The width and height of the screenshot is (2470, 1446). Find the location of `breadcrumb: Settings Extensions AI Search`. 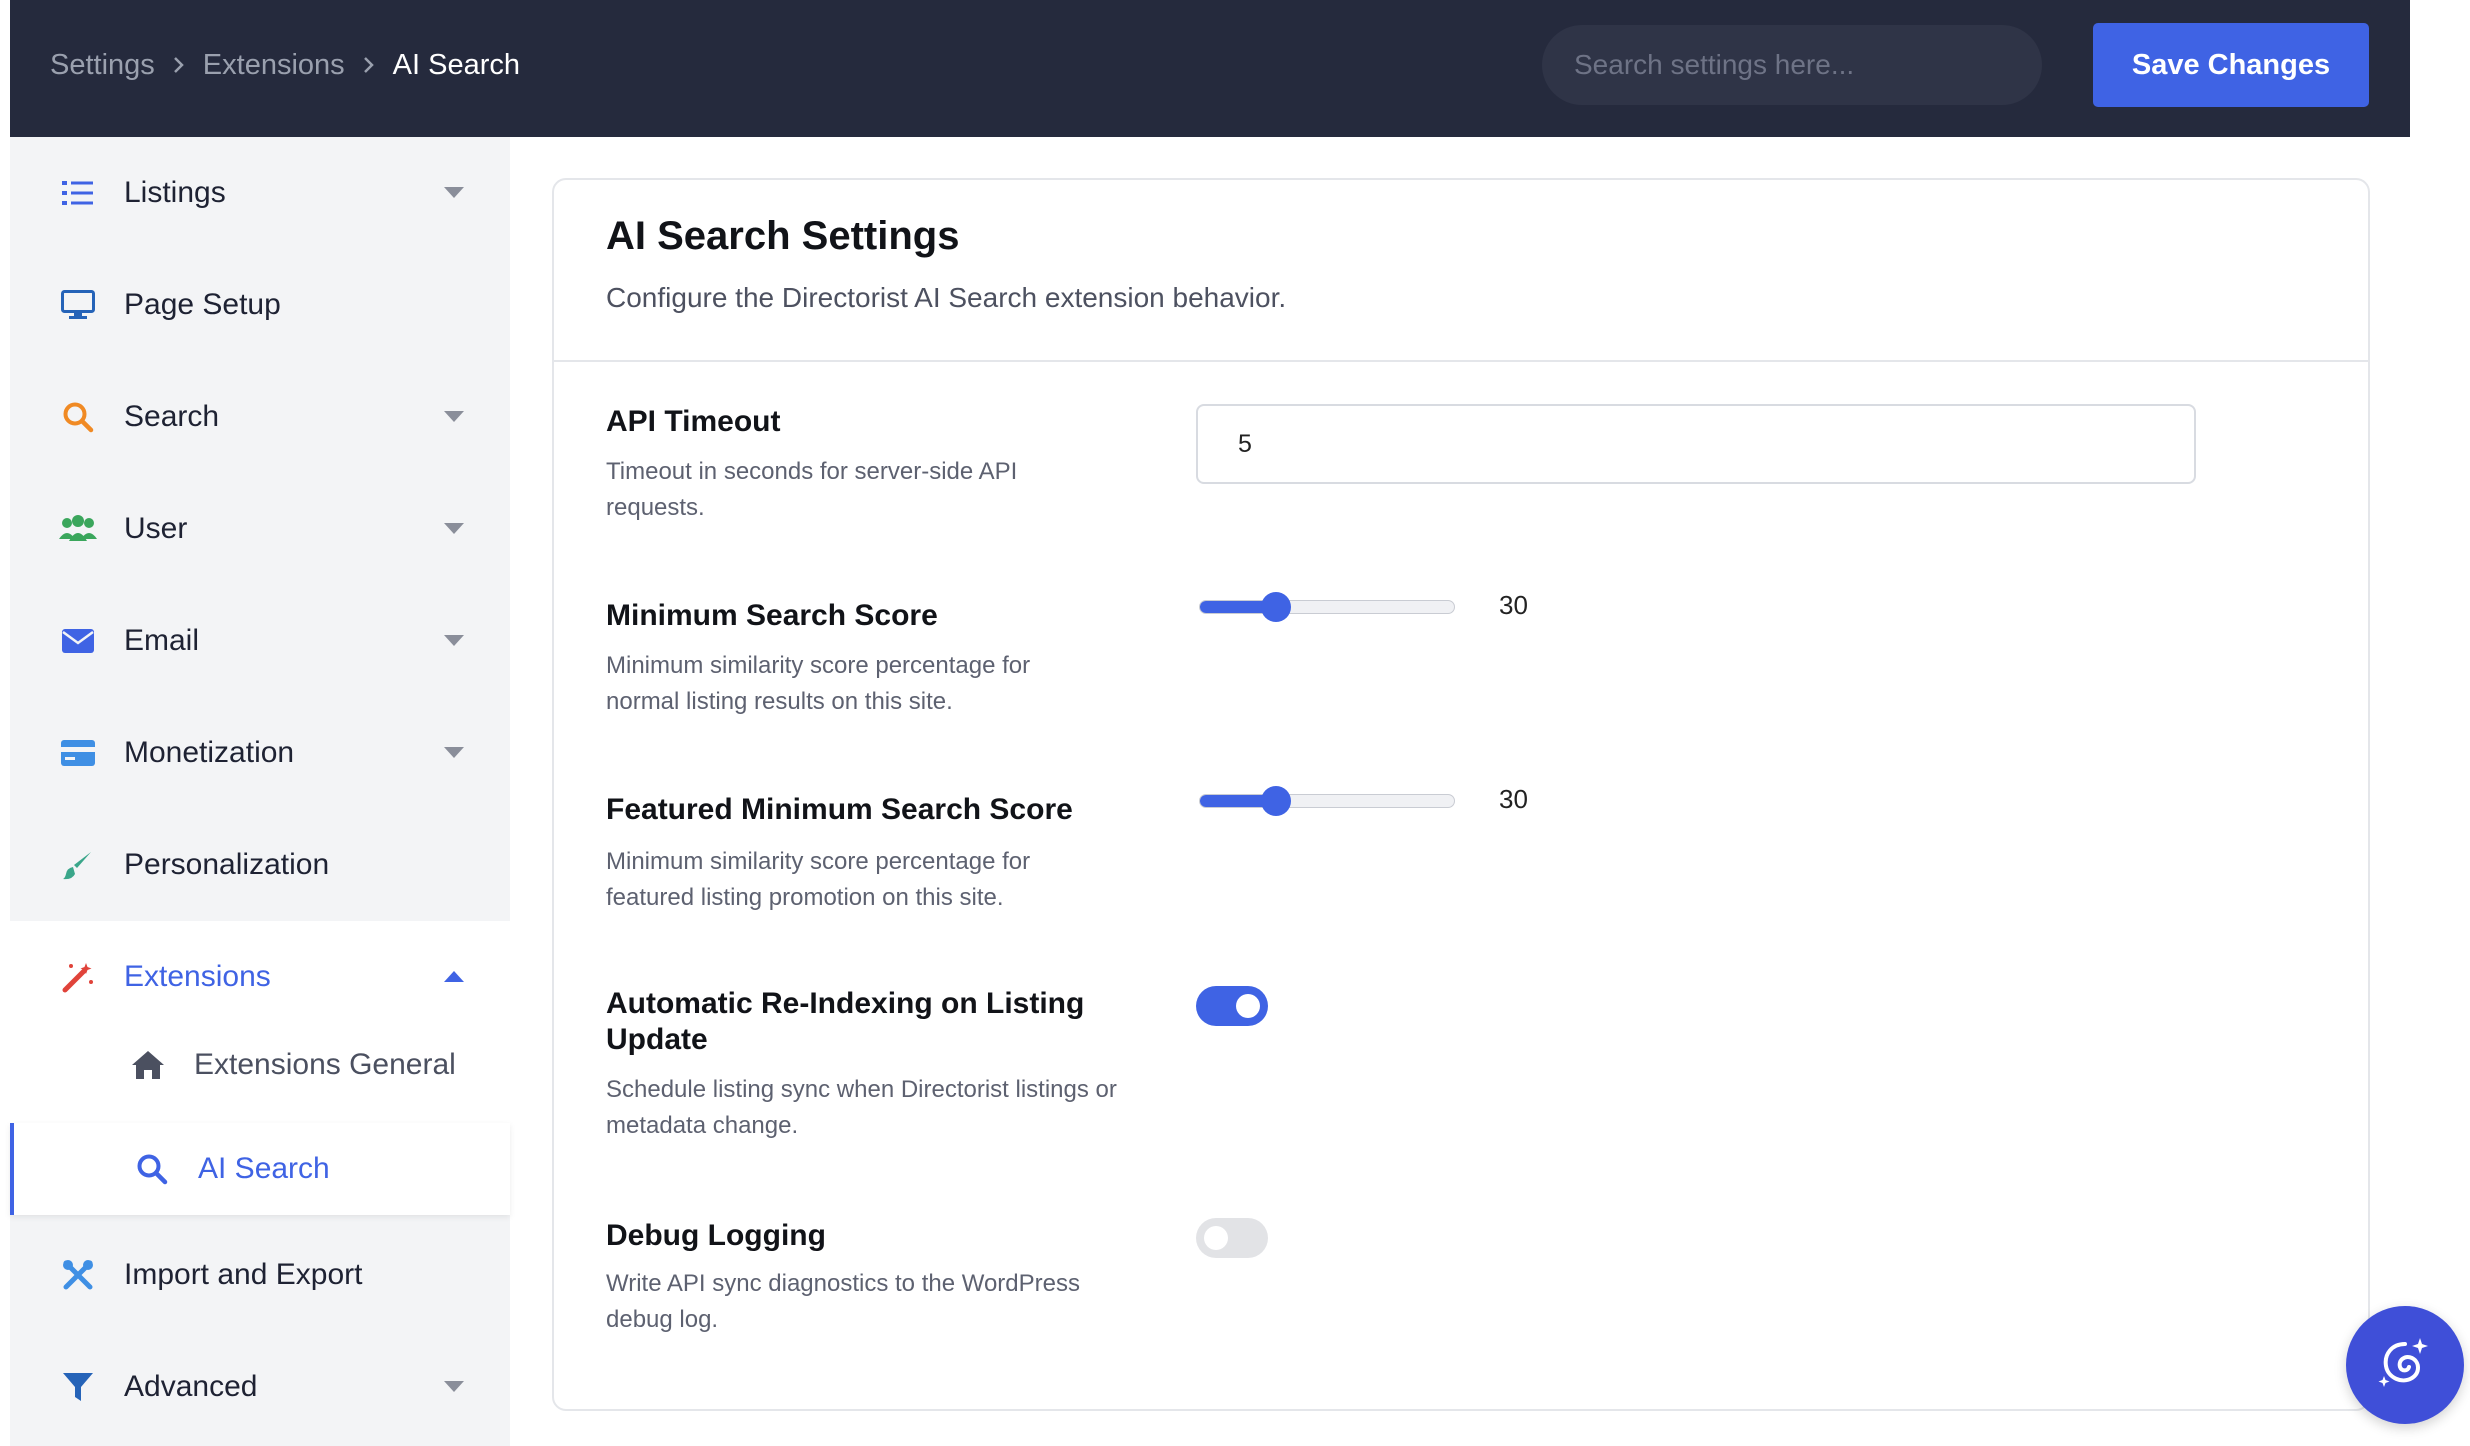

breadcrumb: Settings Extensions AI Search is located at coordinates (285, 65).